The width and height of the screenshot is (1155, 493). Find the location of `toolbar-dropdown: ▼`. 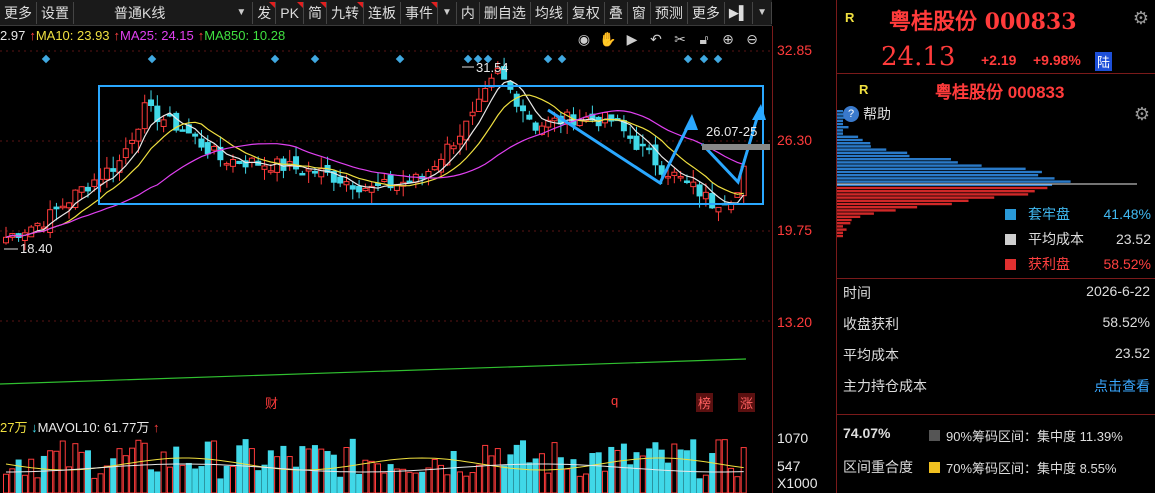

toolbar-dropdown: ▼ is located at coordinates (447, 12).